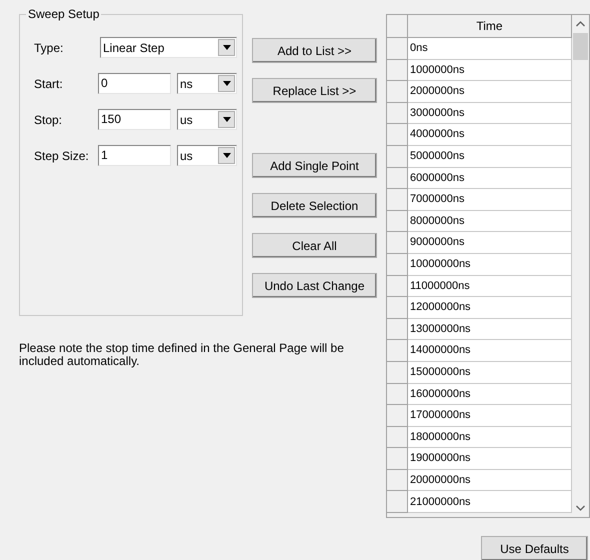 Image resolution: width=590 pixels, height=560 pixels. What do you see at coordinates (490, 459) in the screenshot?
I see `table-cell: 19000000ns` at bounding box center [490, 459].